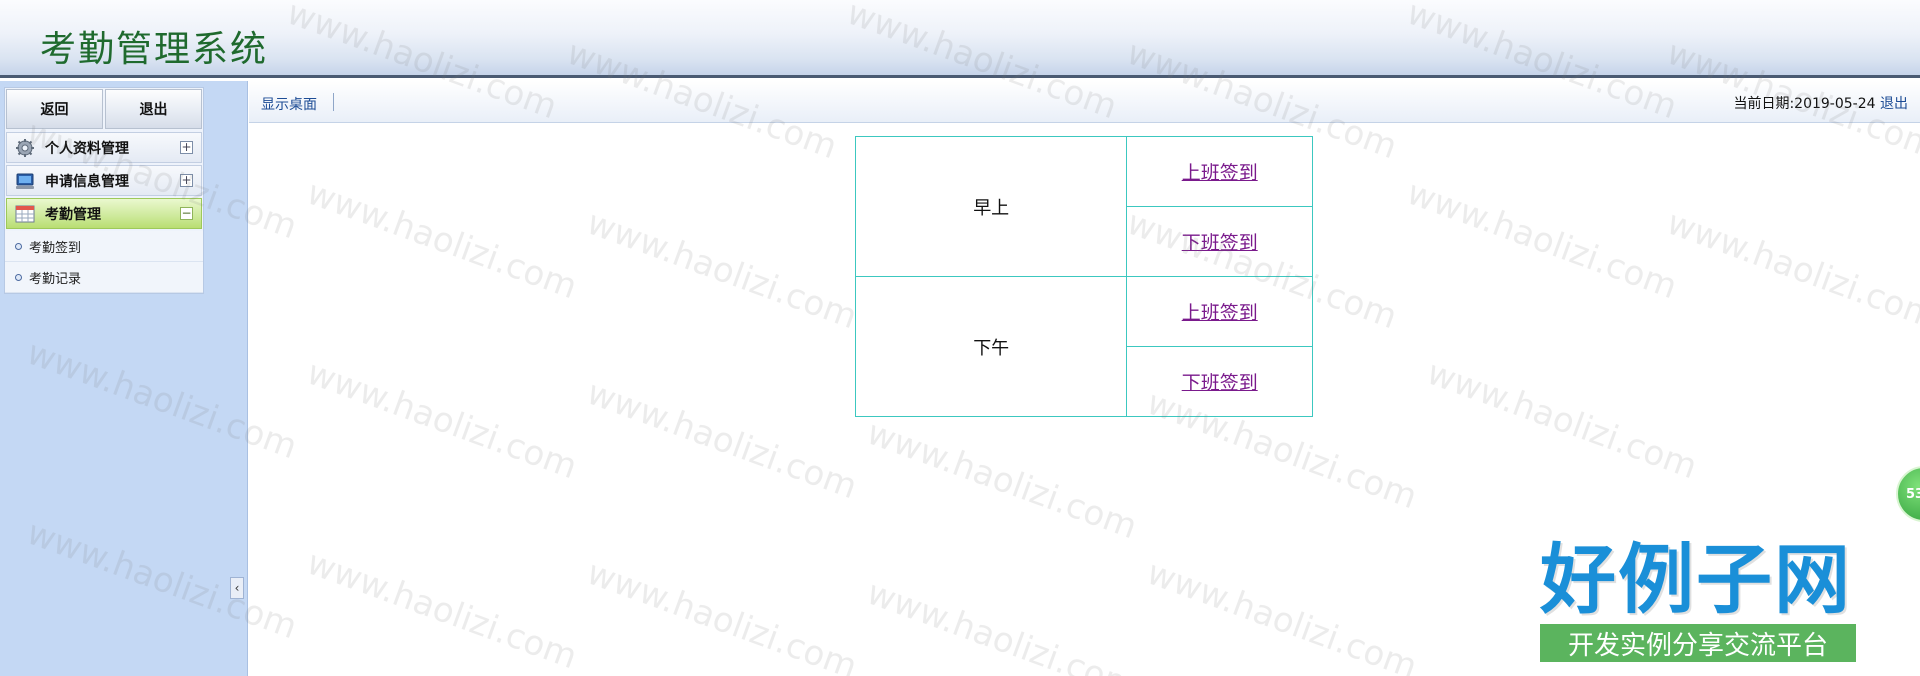 The image size is (1920, 676). Describe the element at coordinates (25, 148) in the screenshot. I see `gear-icon` at that location.